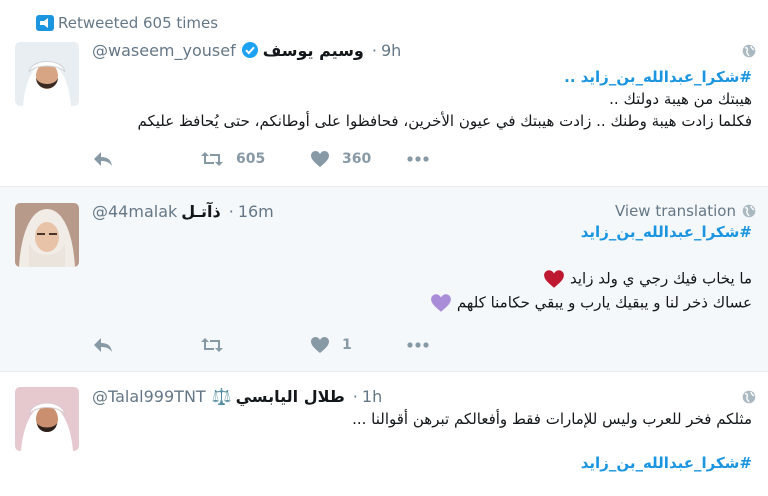  I want to click on tweet-header: @Talal999TNT ⚖️ طلال اليابسي · 1h, so click(237, 396).